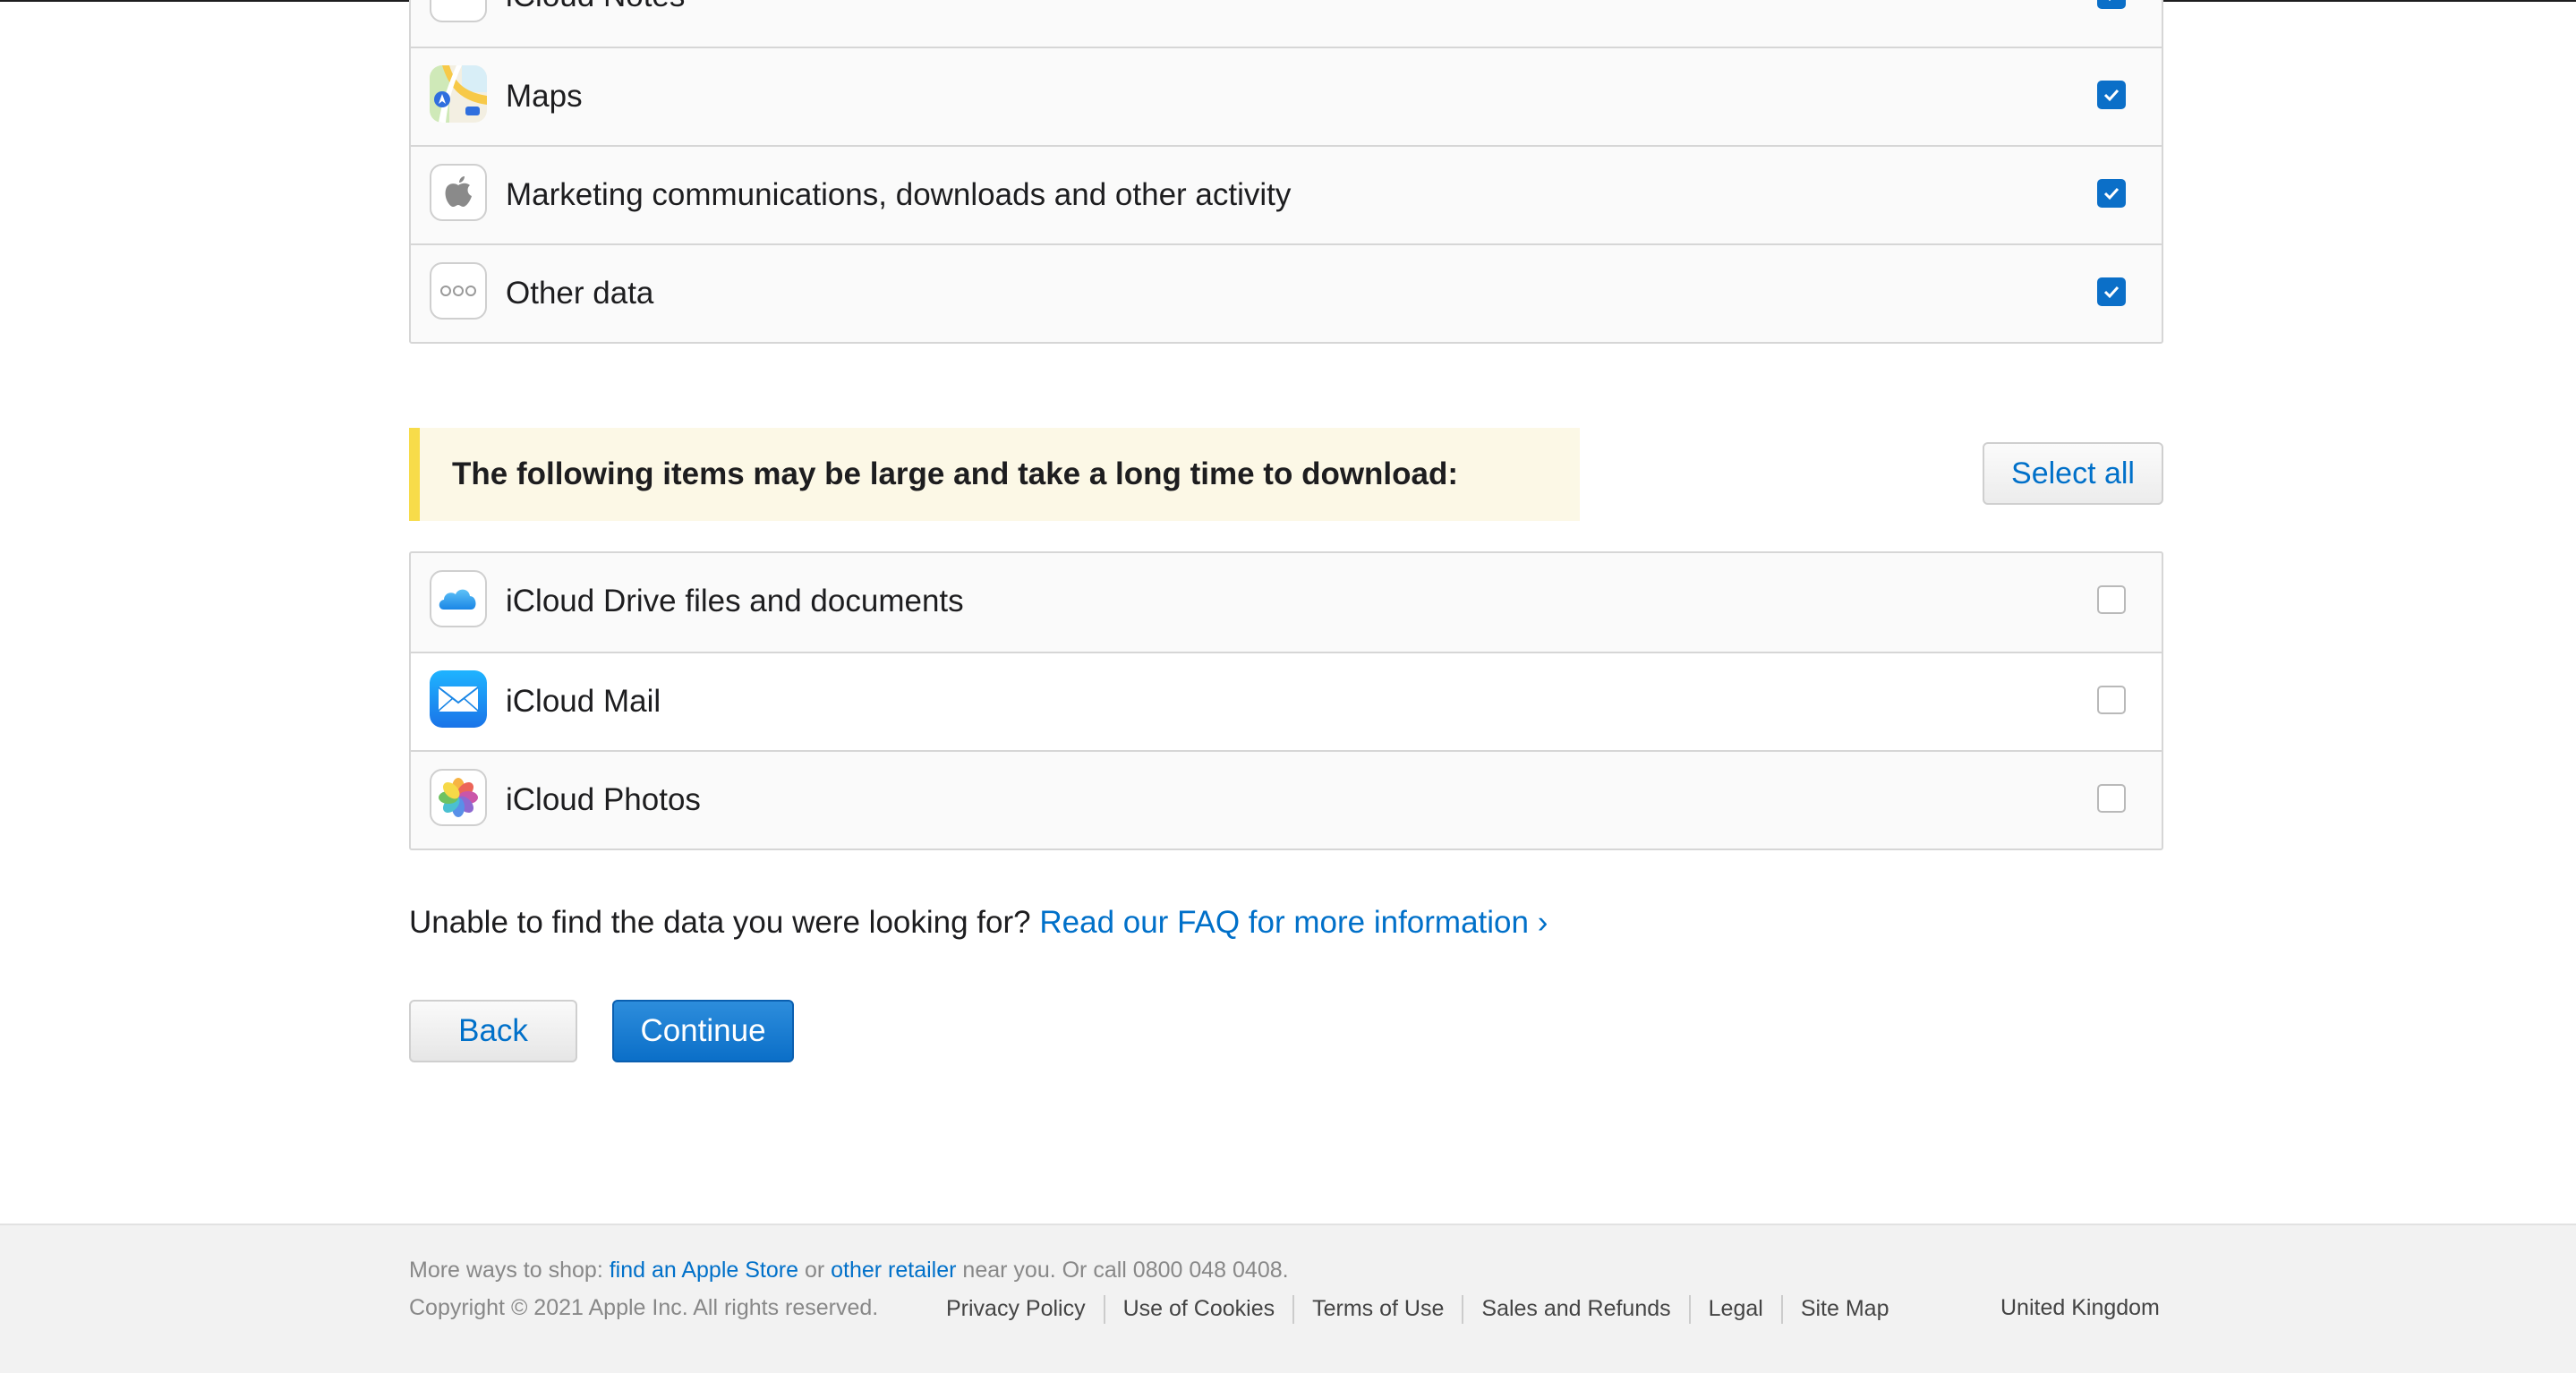 Image resolution: width=2576 pixels, height=1373 pixels. I want to click on terms-of-use-link: Terms of Use, so click(1378, 1308).